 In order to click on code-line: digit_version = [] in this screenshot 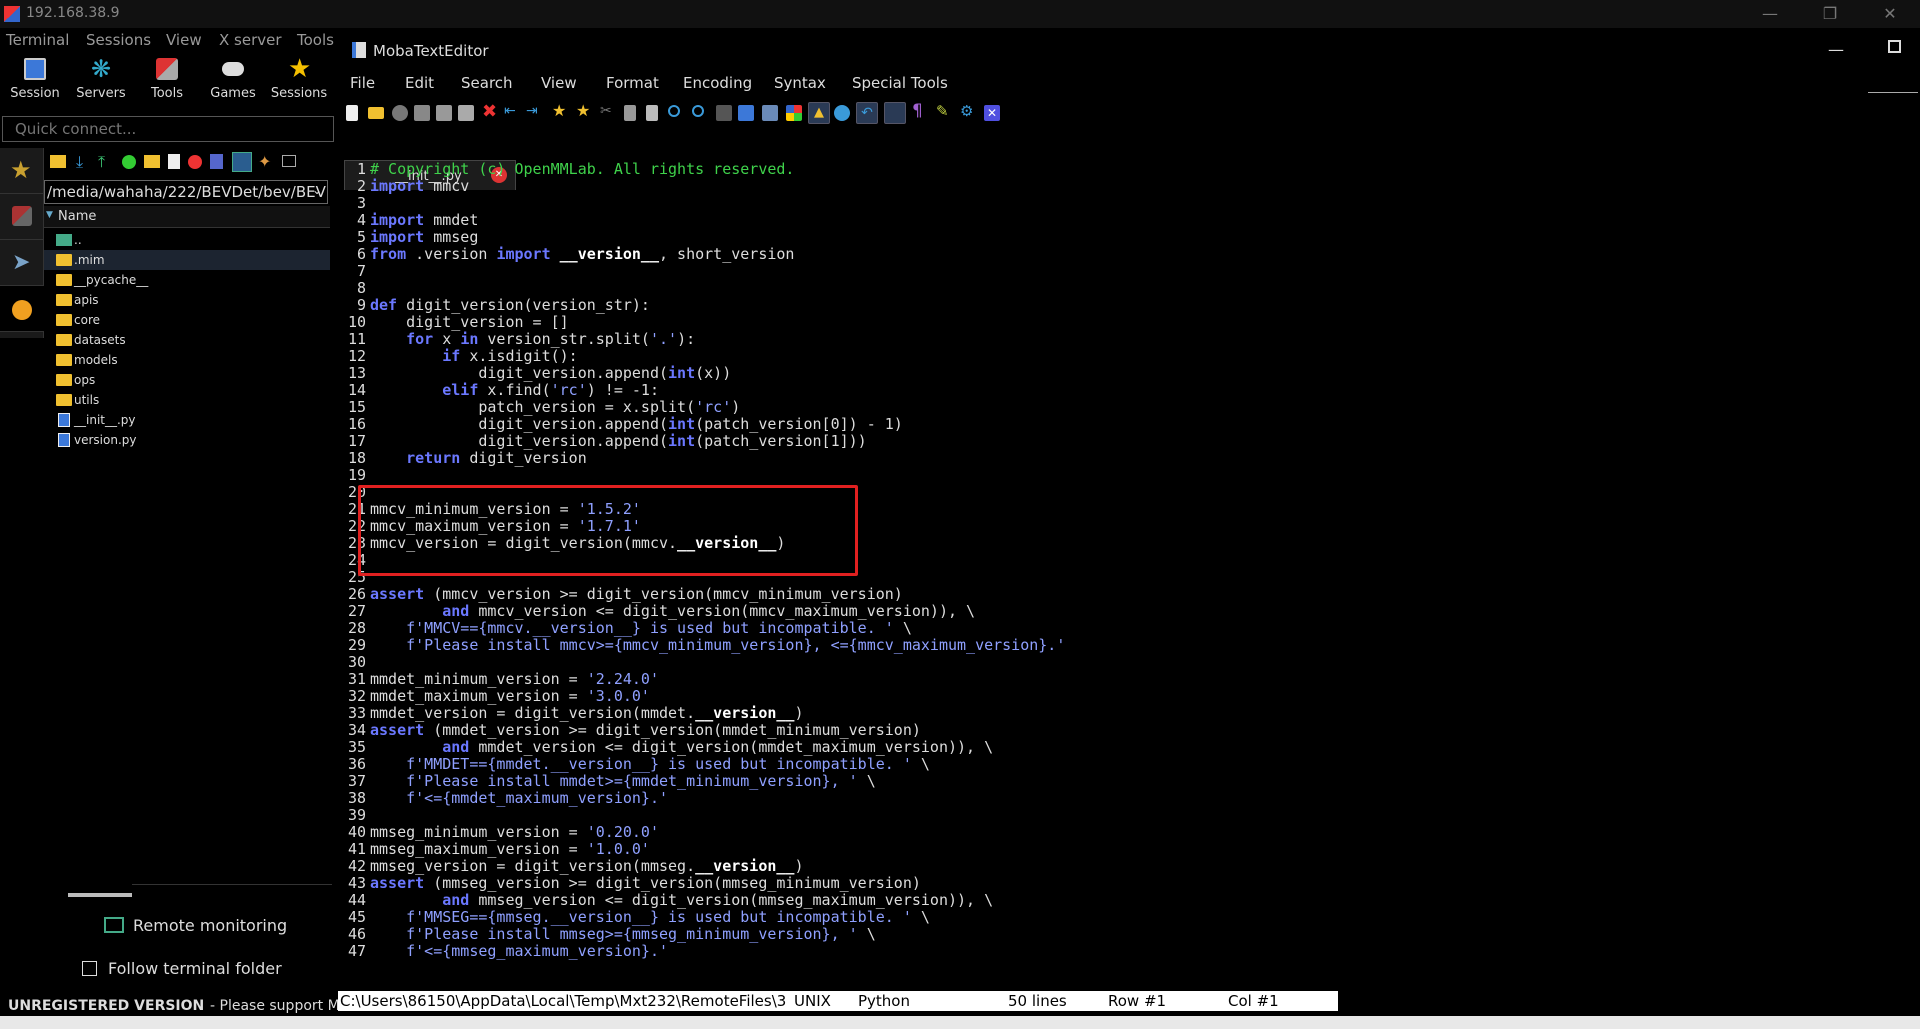, I will do `click(469, 322)`.